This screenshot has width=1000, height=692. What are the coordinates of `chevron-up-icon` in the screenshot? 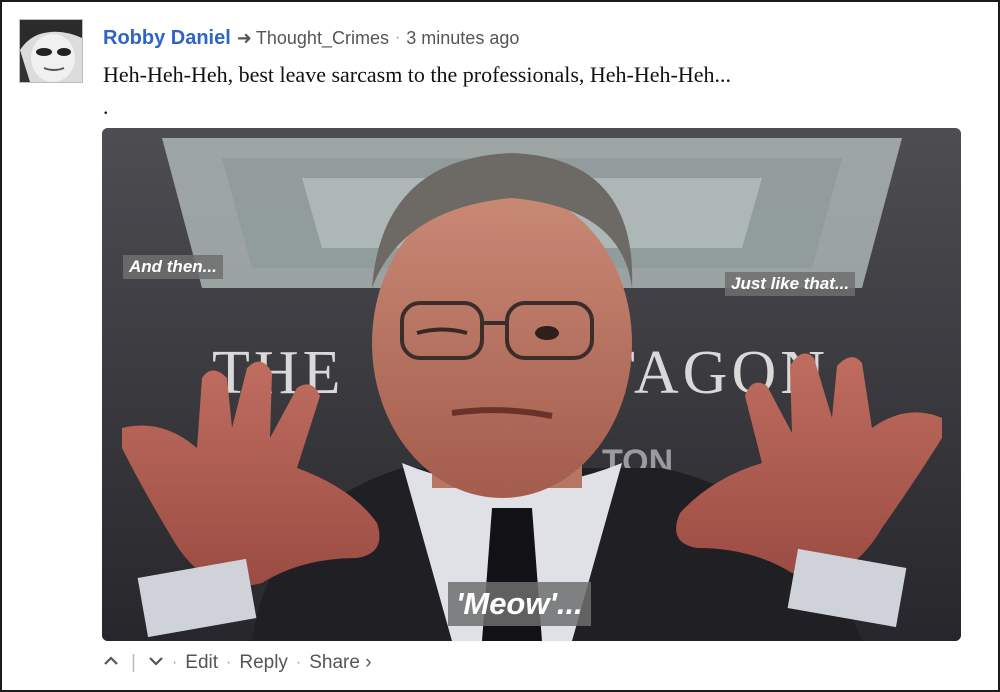 It's located at (111, 663).